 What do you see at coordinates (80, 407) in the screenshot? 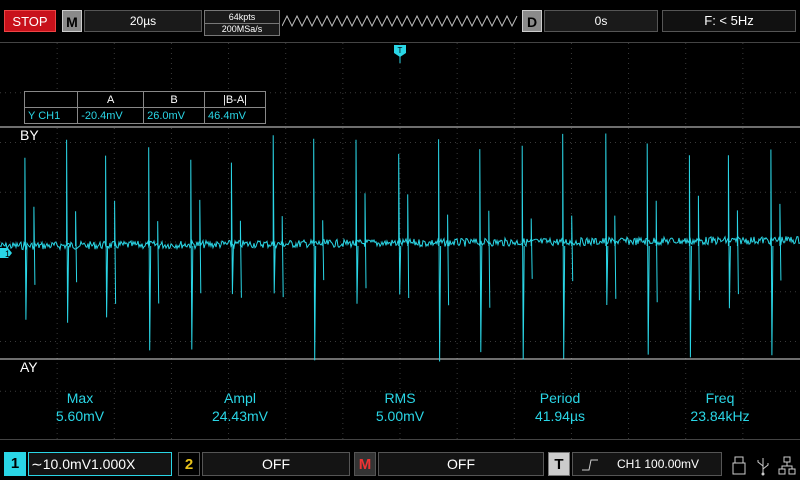
I see `measure-max: Max 5.60mV` at bounding box center [80, 407].